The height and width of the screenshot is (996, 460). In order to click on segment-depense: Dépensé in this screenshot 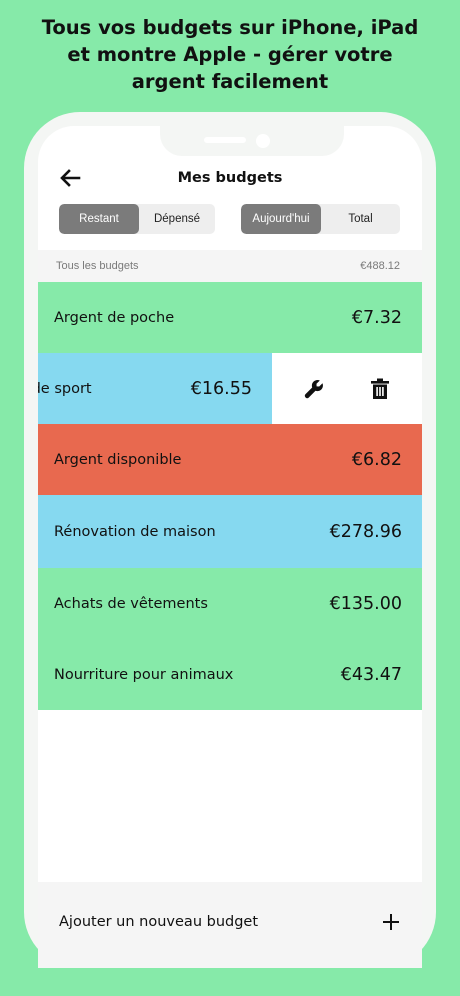, I will do `click(177, 219)`.